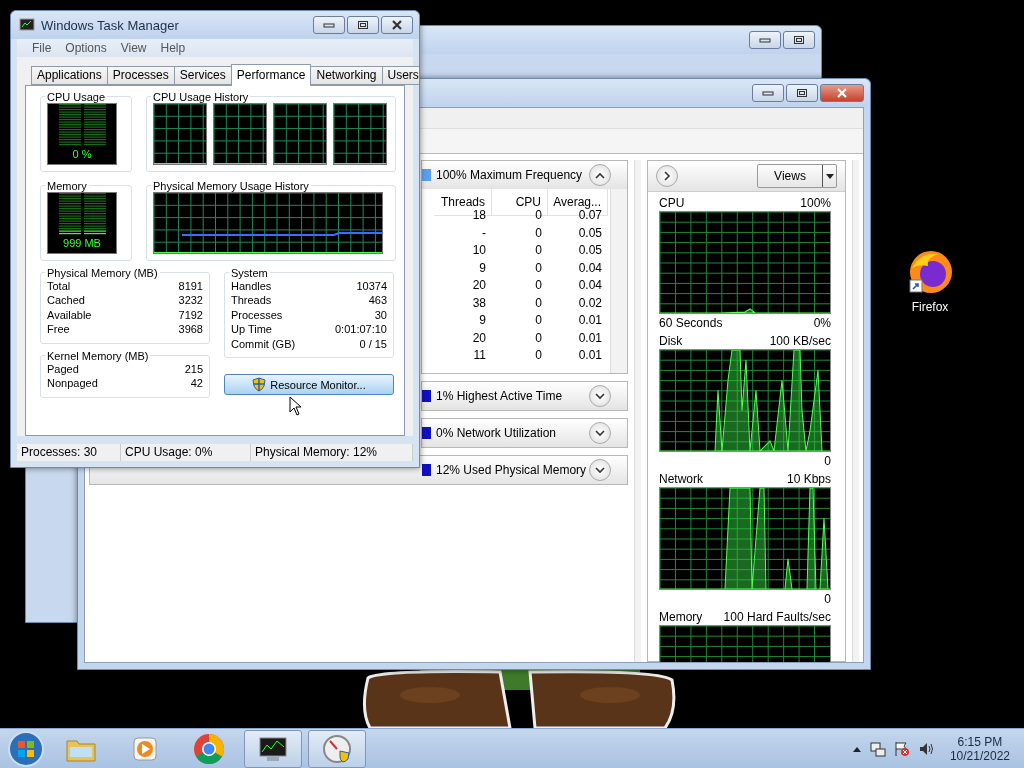  What do you see at coordinates (479, 355) in the screenshot?
I see `table-cell-text: 11` at bounding box center [479, 355].